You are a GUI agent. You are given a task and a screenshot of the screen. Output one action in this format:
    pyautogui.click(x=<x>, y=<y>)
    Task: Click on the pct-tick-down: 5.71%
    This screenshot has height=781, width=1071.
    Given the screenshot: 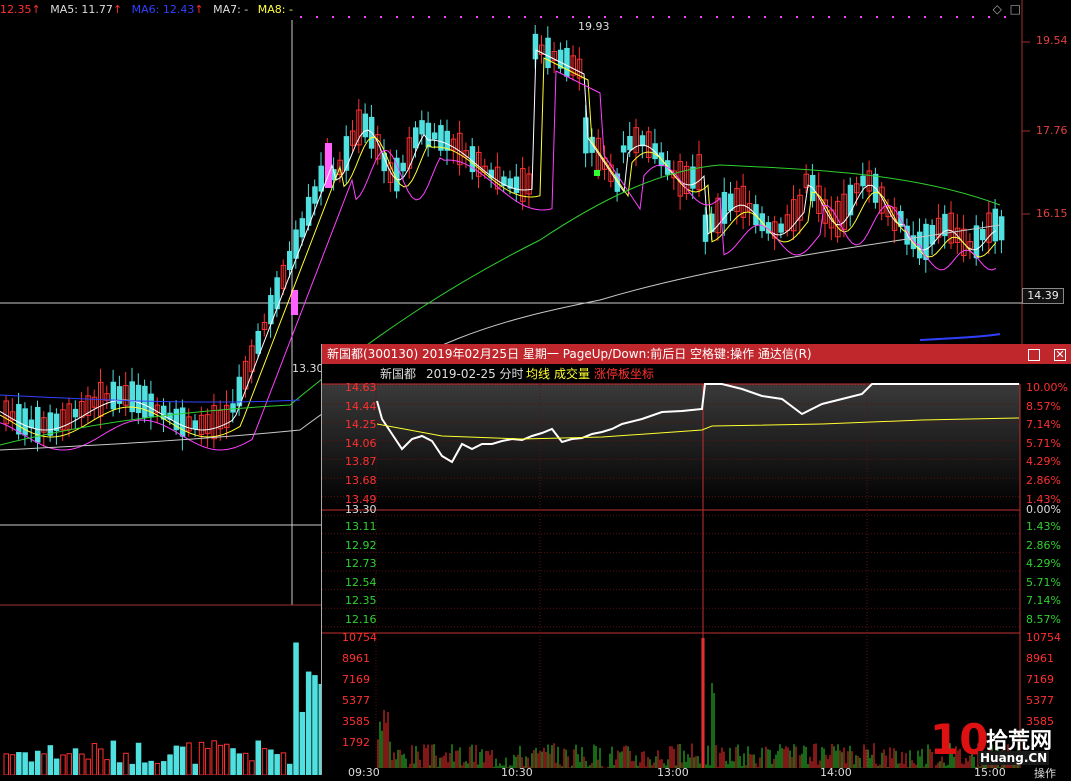 What is the action you would take?
    pyautogui.click(x=1043, y=582)
    